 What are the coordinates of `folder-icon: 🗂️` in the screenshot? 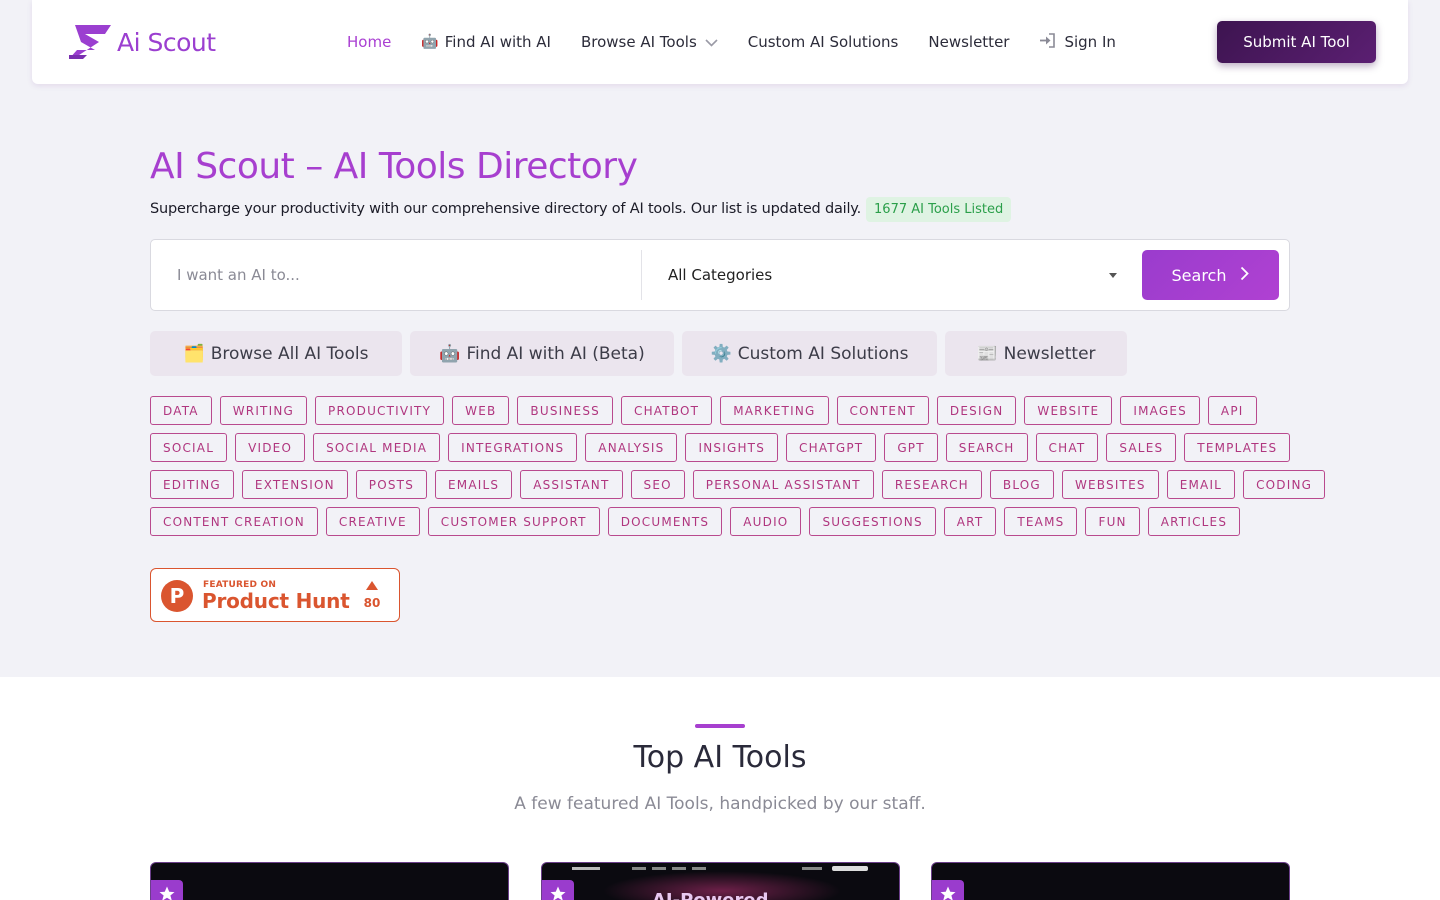 It's located at (194, 353).